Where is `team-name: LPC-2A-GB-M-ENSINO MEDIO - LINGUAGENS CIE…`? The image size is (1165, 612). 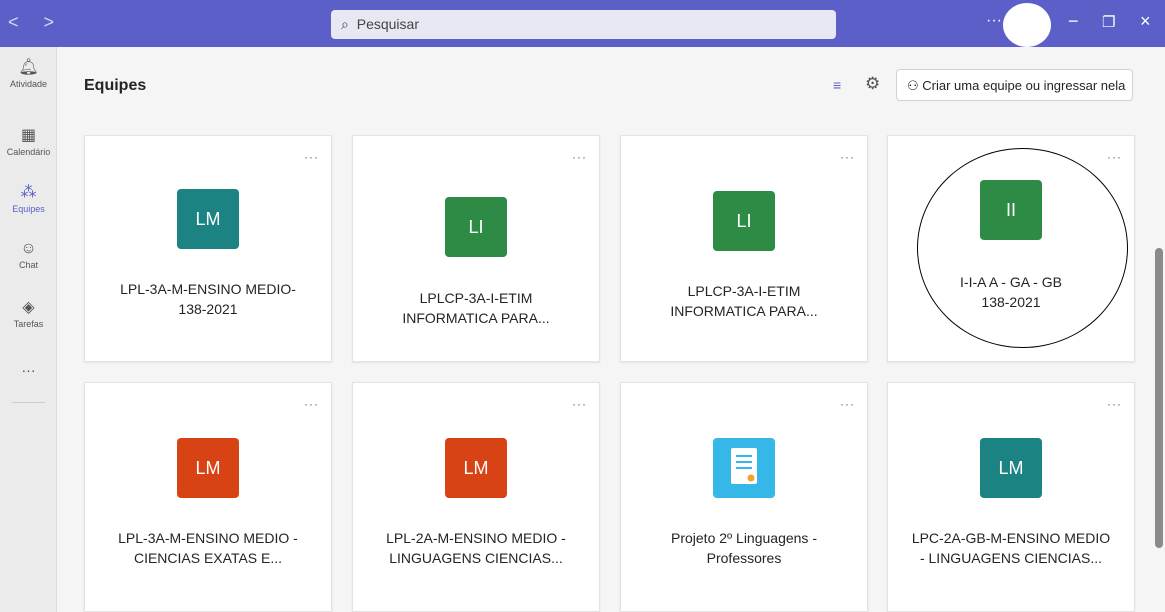 team-name: LPC-2A-GB-M-ENSINO MEDIO - LINGUAGENS CIE… is located at coordinates (1011, 548).